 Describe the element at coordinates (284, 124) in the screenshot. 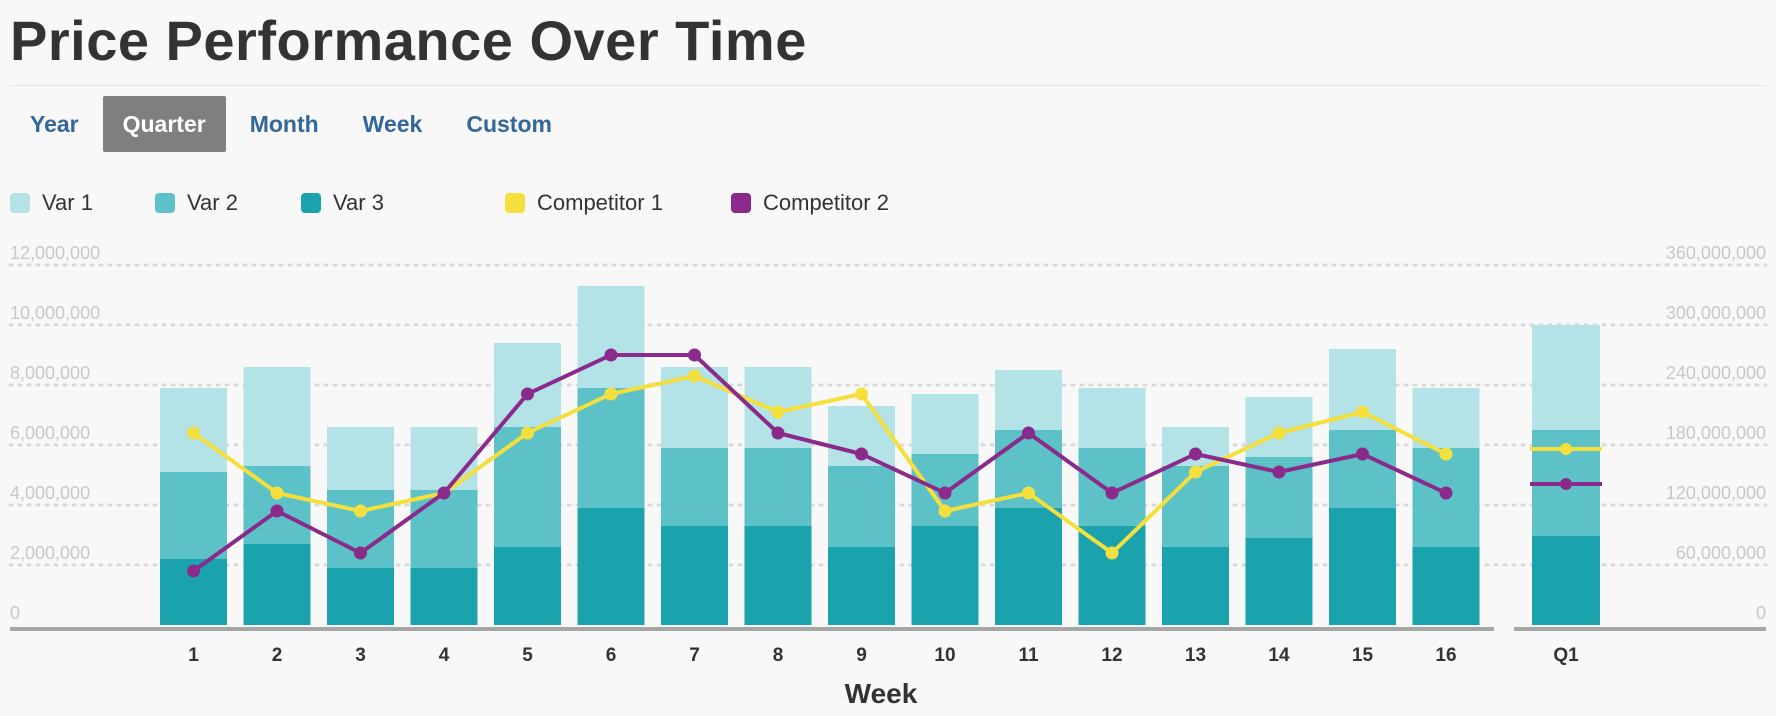

I see `tab-month: Month` at that location.